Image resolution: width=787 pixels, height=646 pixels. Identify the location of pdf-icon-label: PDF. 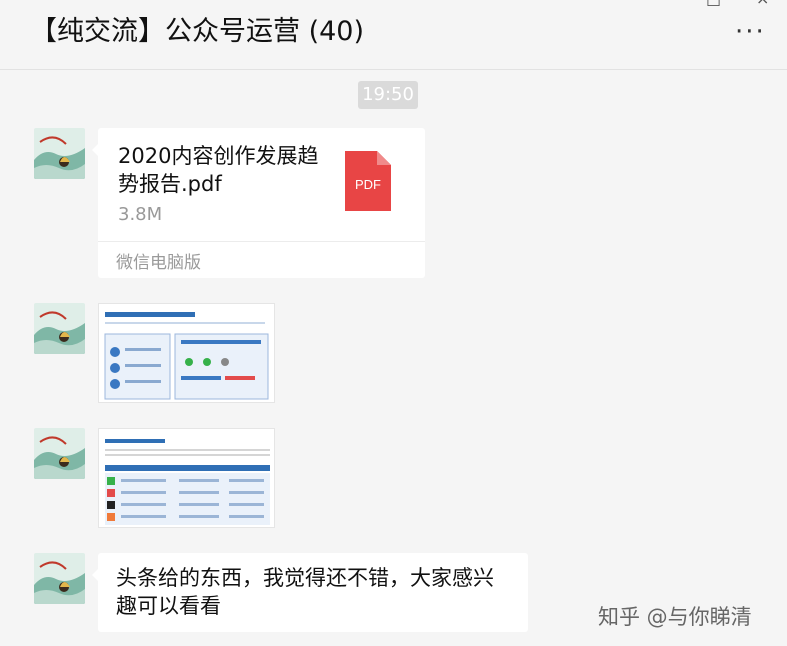
(368, 184).